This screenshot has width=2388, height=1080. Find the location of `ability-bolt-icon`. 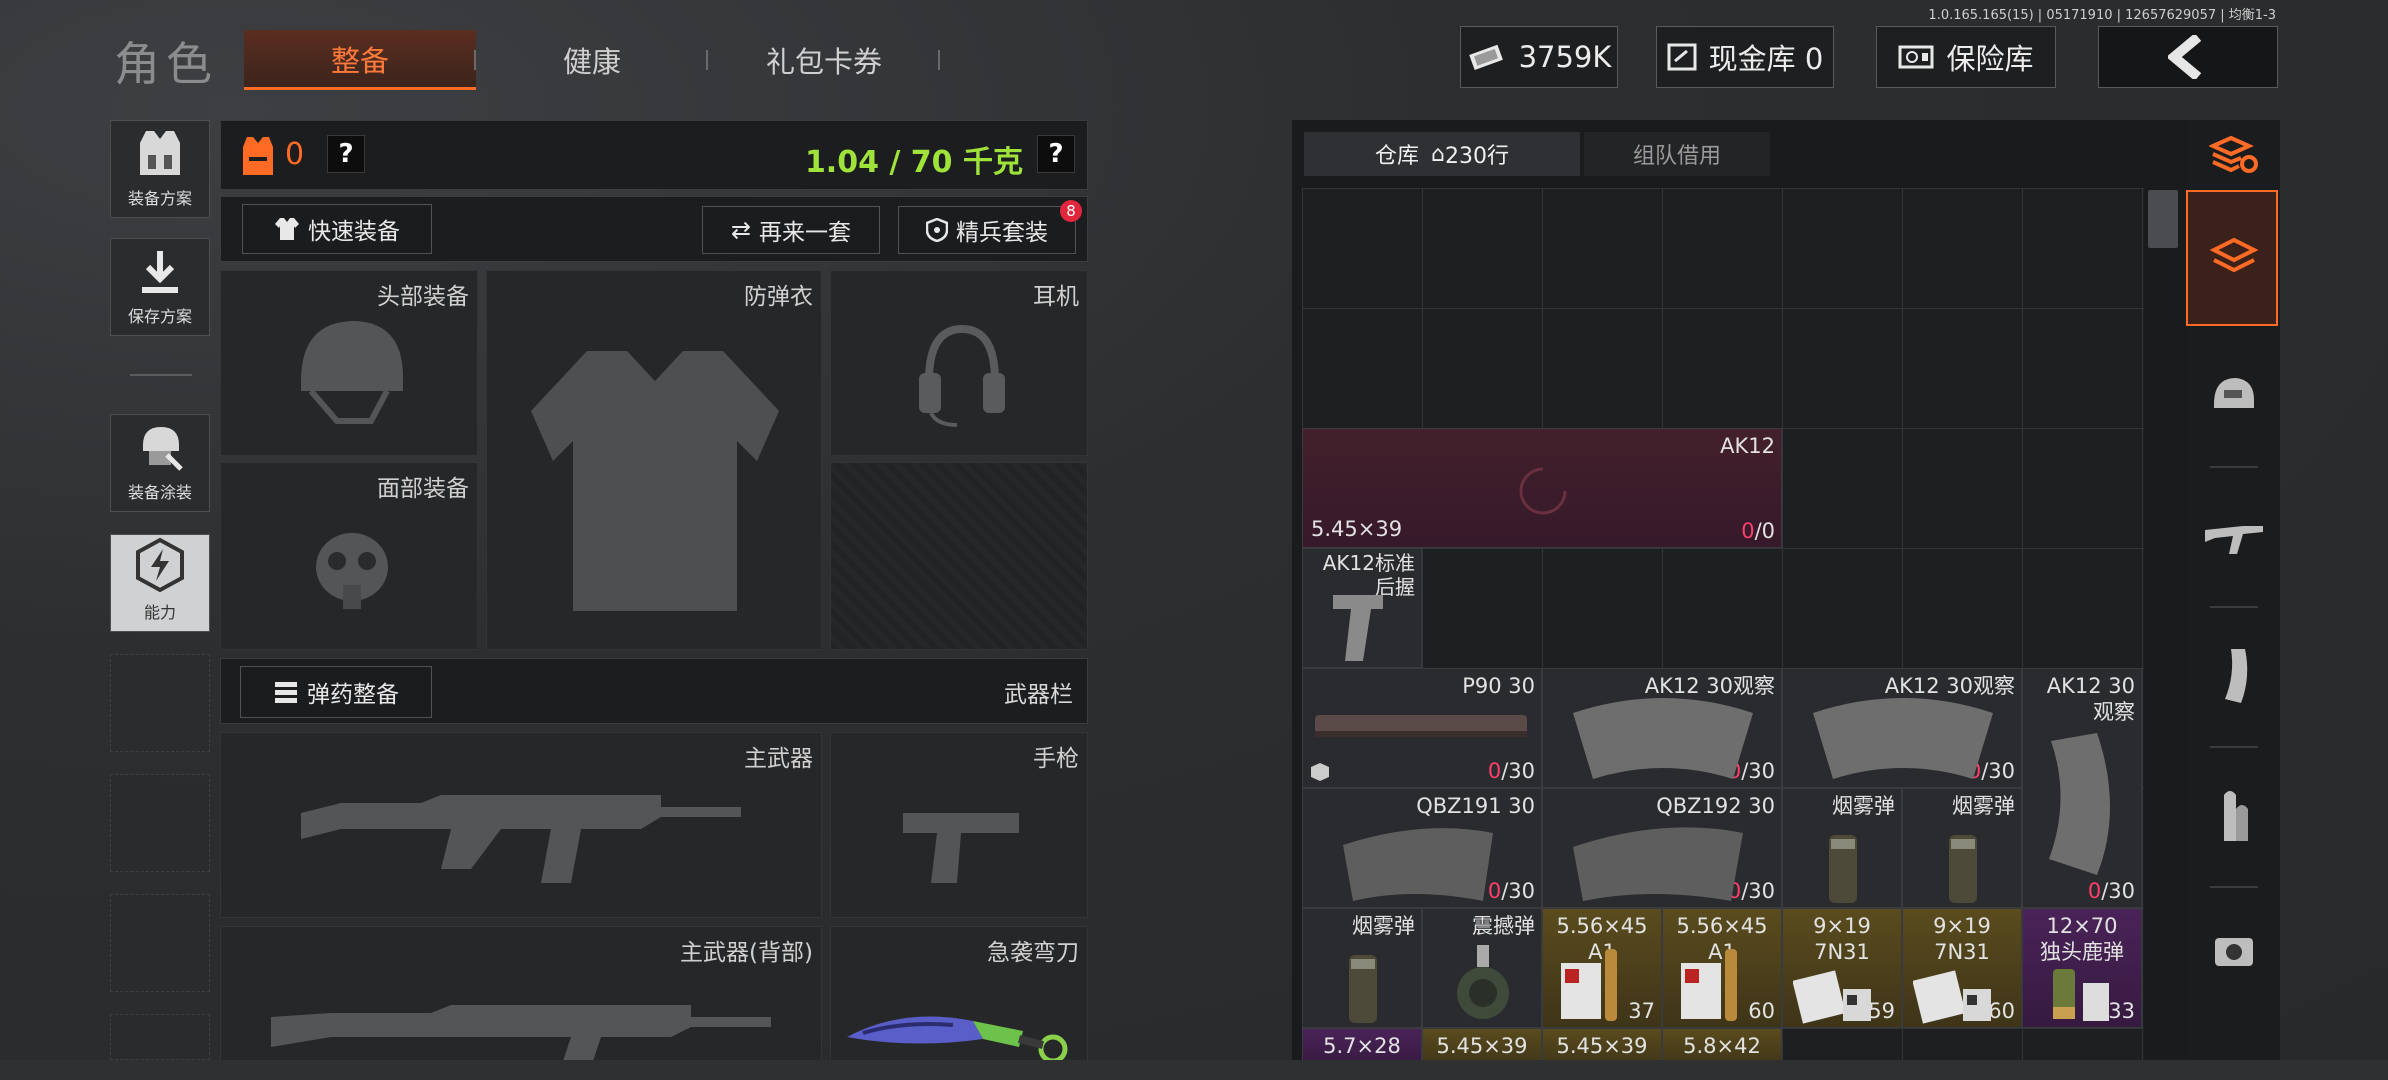

ability-bolt-icon is located at coordinates (160, 565).